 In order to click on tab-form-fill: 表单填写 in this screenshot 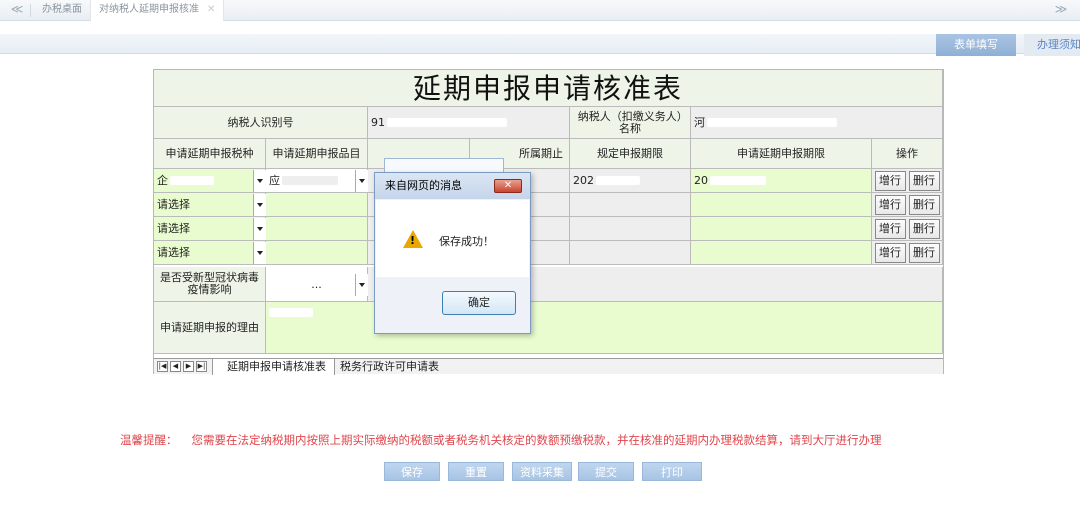, I will do `click(976, 45)`.